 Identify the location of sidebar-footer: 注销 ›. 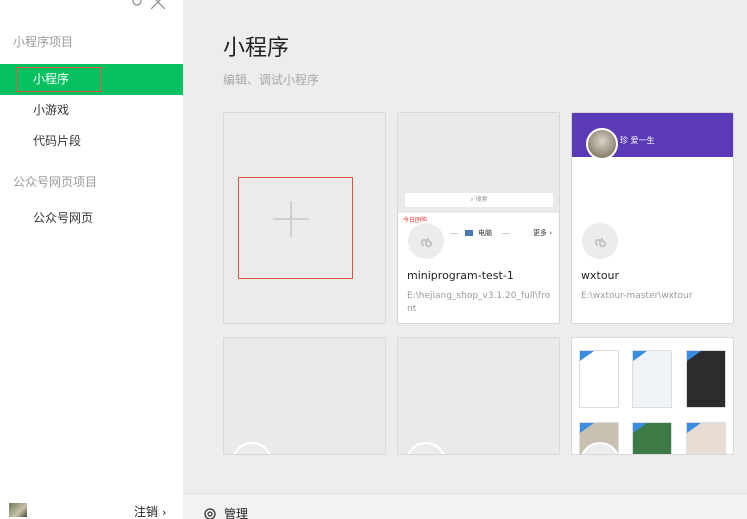
(91, 506).